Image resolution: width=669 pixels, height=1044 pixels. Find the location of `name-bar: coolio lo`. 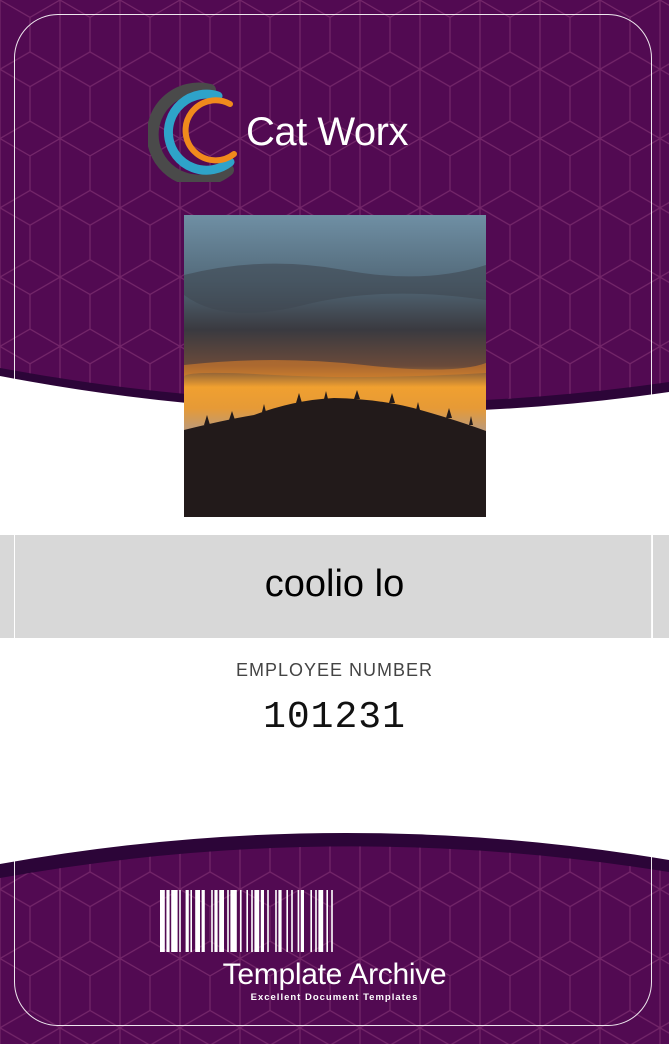

name-bar: coolio lo is located at coordinates (334, 586).